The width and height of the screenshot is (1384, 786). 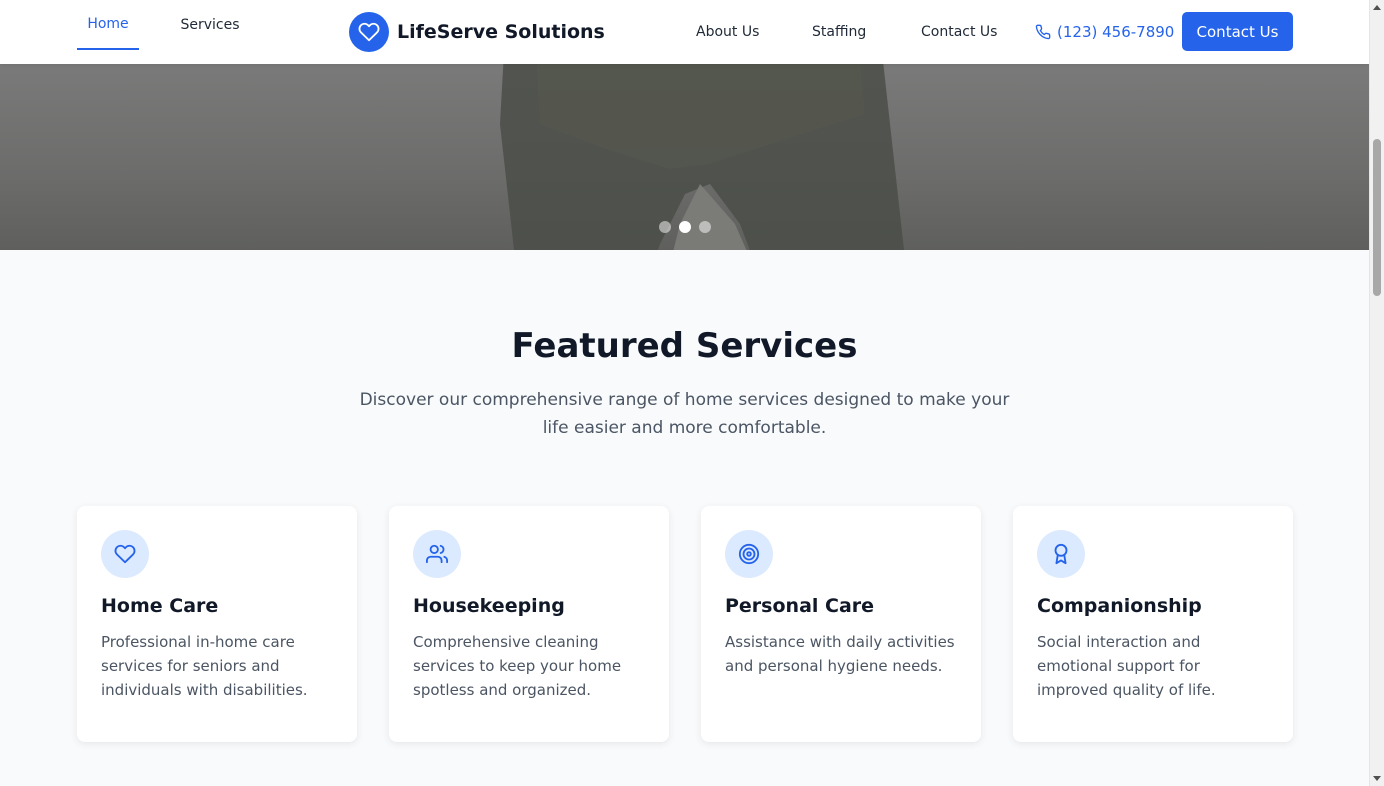 What do you see at coordinates (369, 32) in the screenshot?
I see `heart-logo-icon` at bounding box center [369, 32].